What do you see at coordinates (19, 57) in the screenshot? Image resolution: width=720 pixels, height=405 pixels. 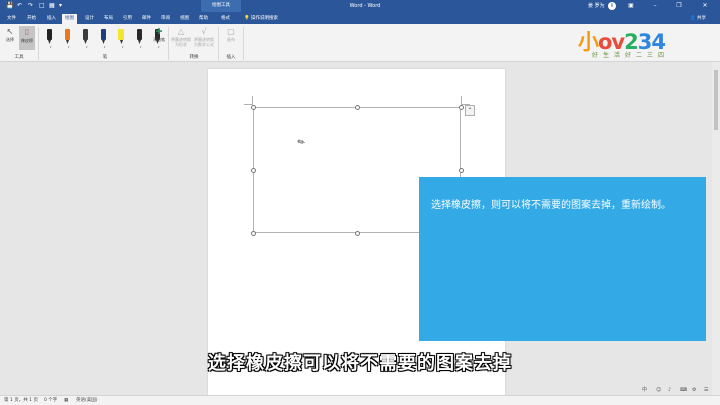 I see `group-label-tools: 工具` at bounding box center [19, 57].